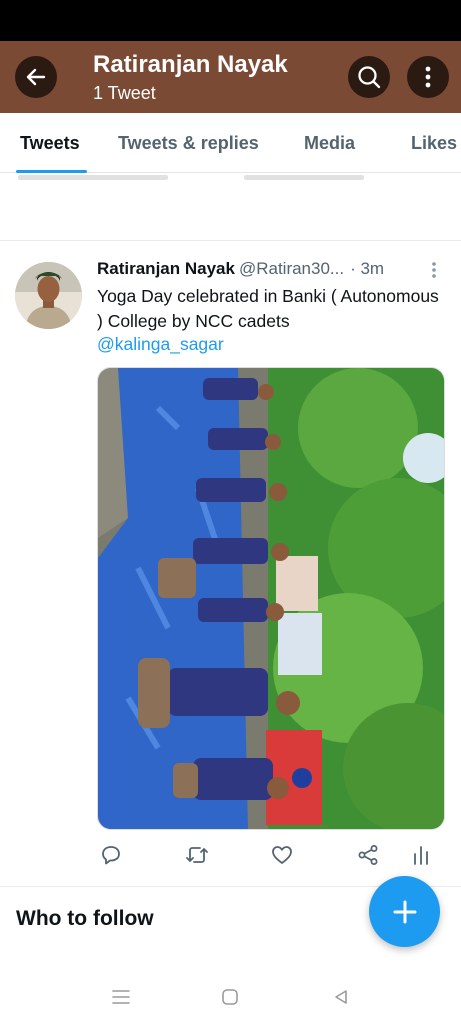 The height and width of the screenshot is (1024, 461). I want to click on profile-name: Ratiranjan Nayak, so click(190, 64).